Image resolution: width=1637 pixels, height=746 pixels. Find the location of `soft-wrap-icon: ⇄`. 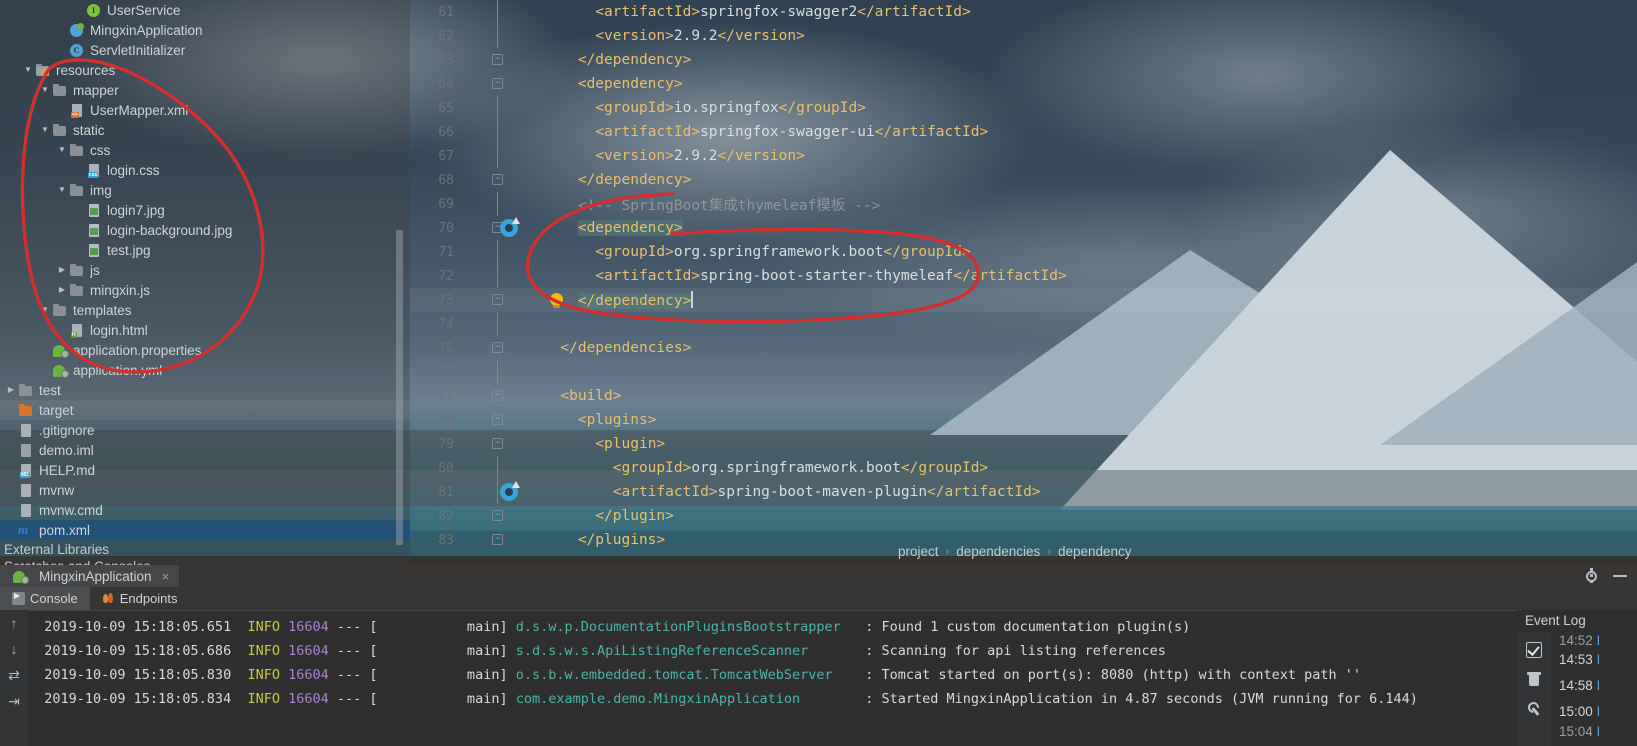

soft-wrap-icon: ⇄ is located at coordinates (14, 675).